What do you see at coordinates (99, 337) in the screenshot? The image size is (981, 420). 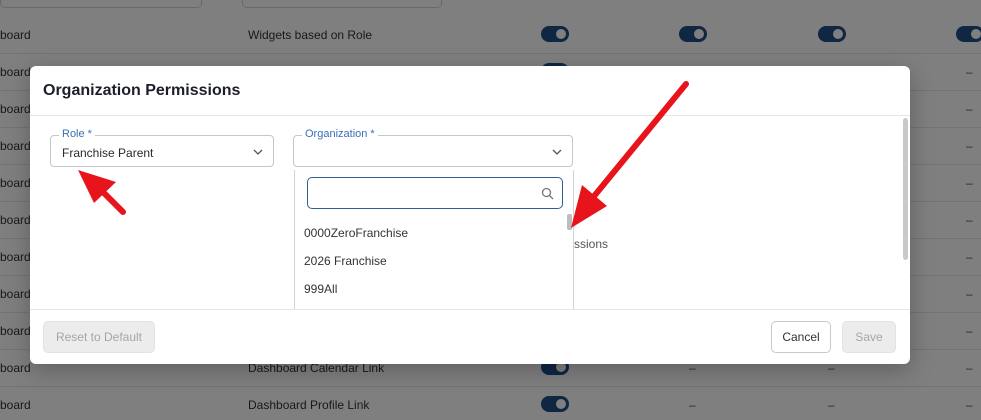 I see `reset-to-default-button: Reset to Default` at bounding box center [99, 337].